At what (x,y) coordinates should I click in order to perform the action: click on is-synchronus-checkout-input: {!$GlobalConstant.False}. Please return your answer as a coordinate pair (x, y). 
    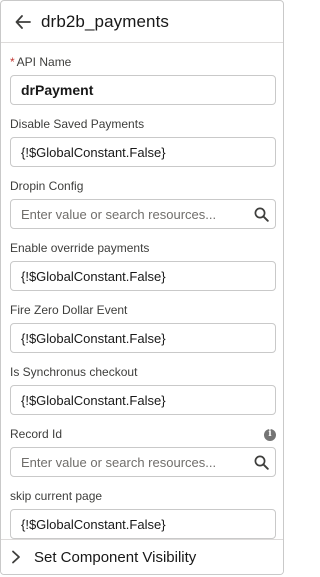
    Looking at the image, I should click on (143, 400).